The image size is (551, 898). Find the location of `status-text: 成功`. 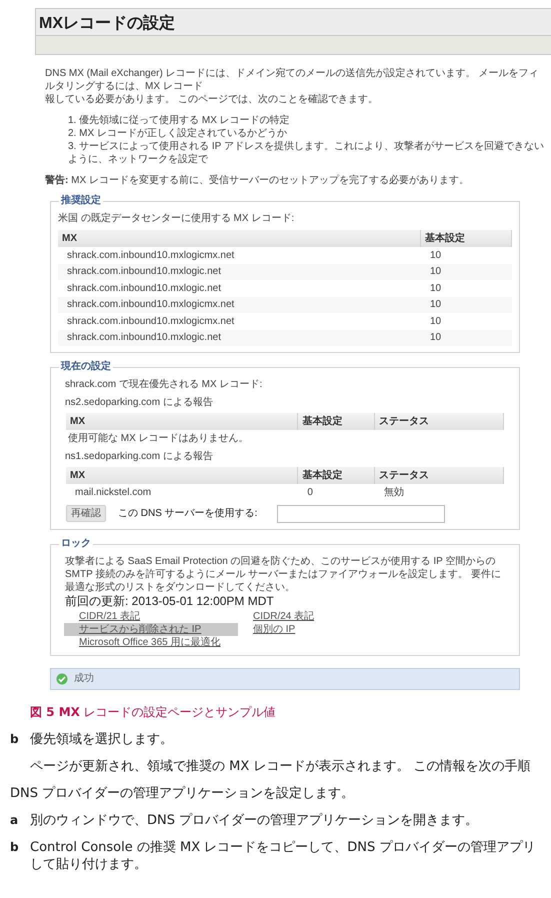

status-text: 成功 is located at coordinates (84, 678).